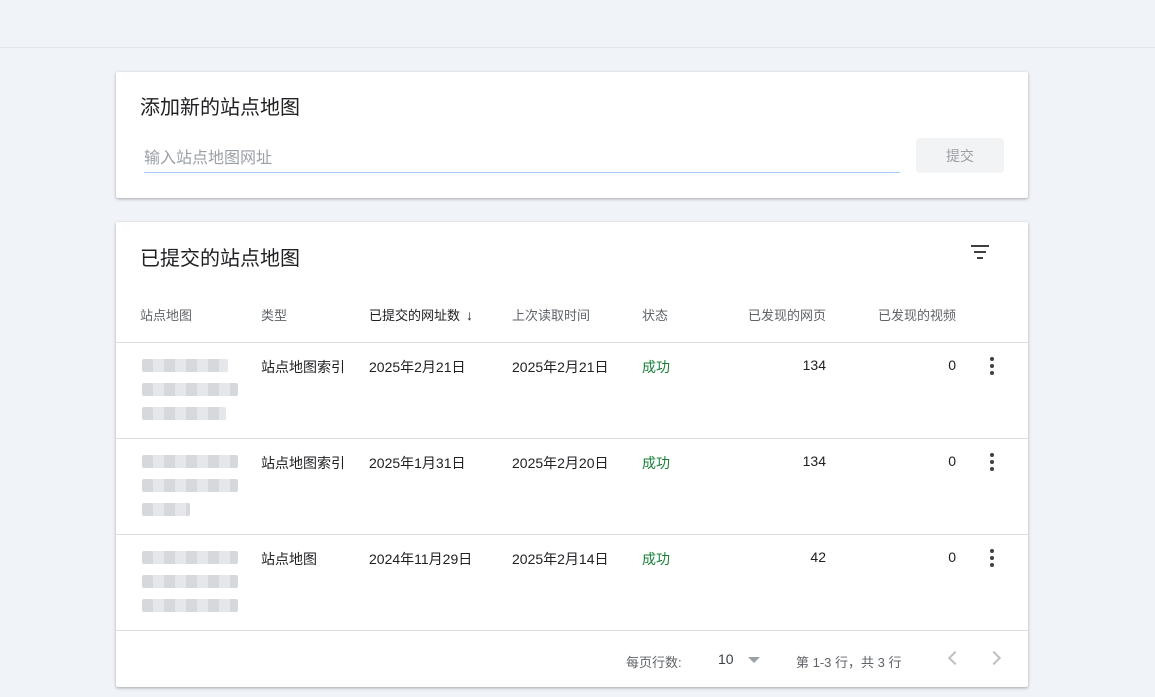 The height and width of the screenshot is (697, 1155). Describe the element at coordinates (572, 630) in the screenshot. I see `row-divider` at that location.